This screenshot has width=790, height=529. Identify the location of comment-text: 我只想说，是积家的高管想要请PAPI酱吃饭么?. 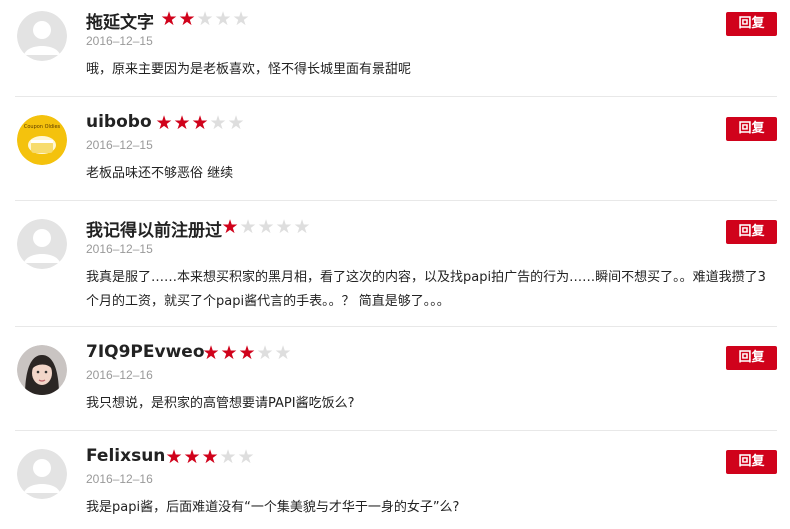
(220, 403).